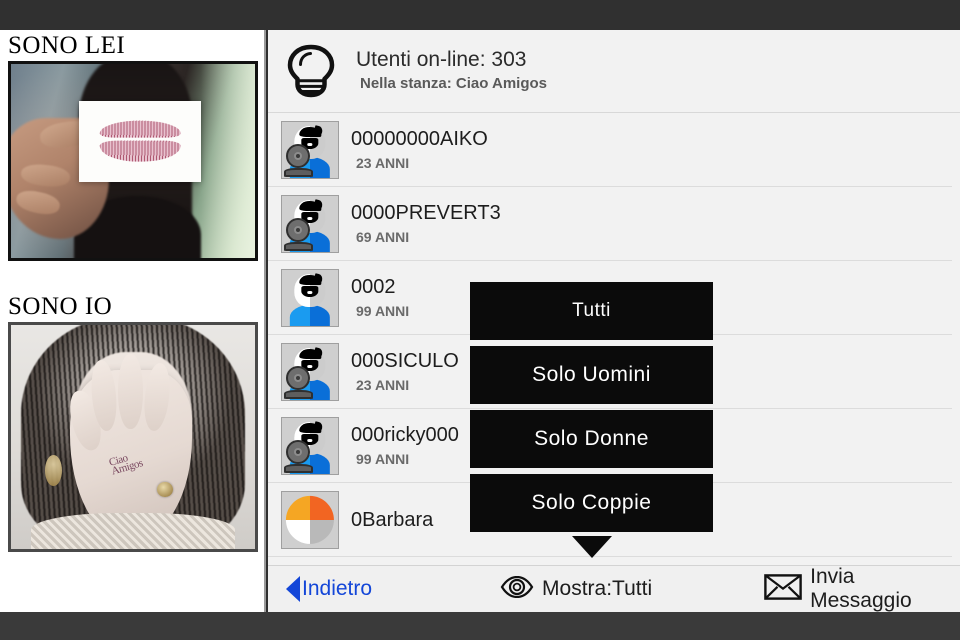  Describe the element at coordinates (293, 589) in the screenshot. I see `chevron-left-icon` at that location.